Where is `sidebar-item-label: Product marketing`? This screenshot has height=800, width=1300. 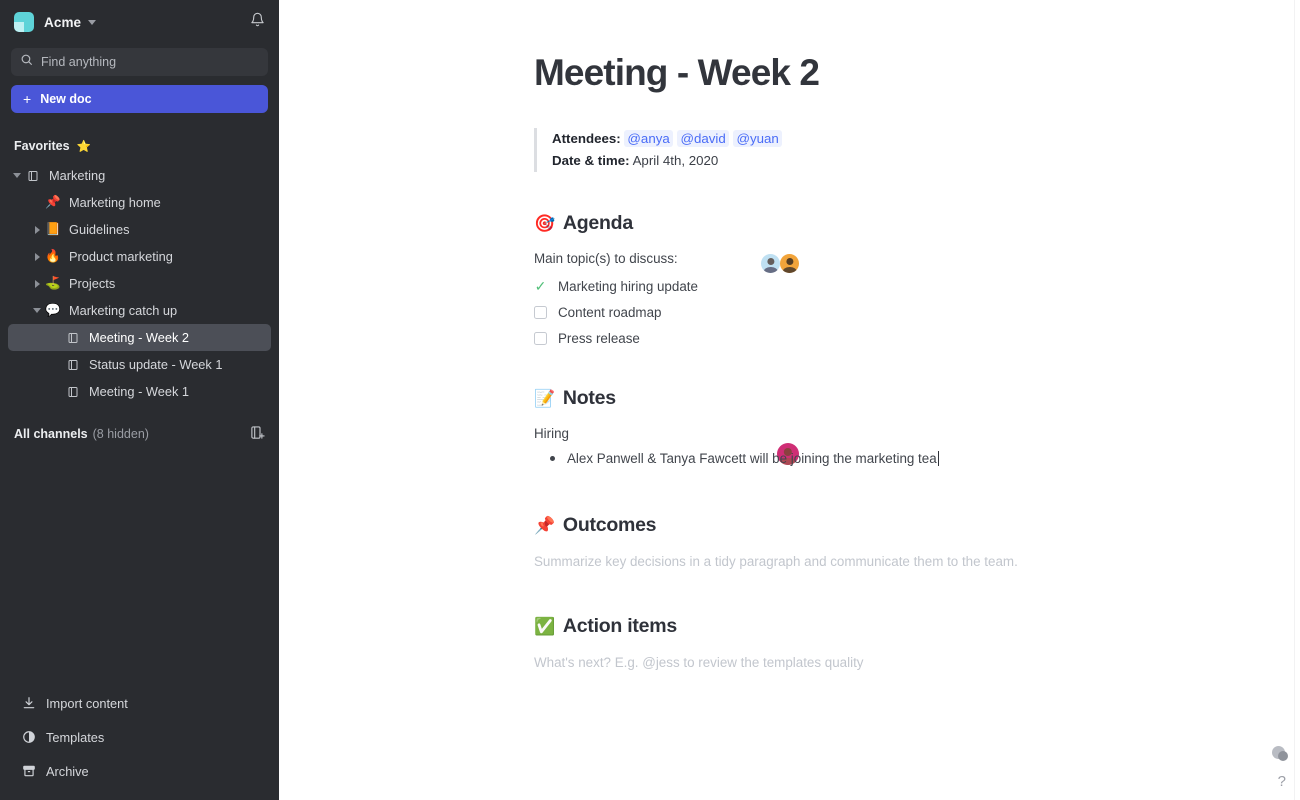
sidebar-item-label: Product marketing is located at coordinates (121, 256).